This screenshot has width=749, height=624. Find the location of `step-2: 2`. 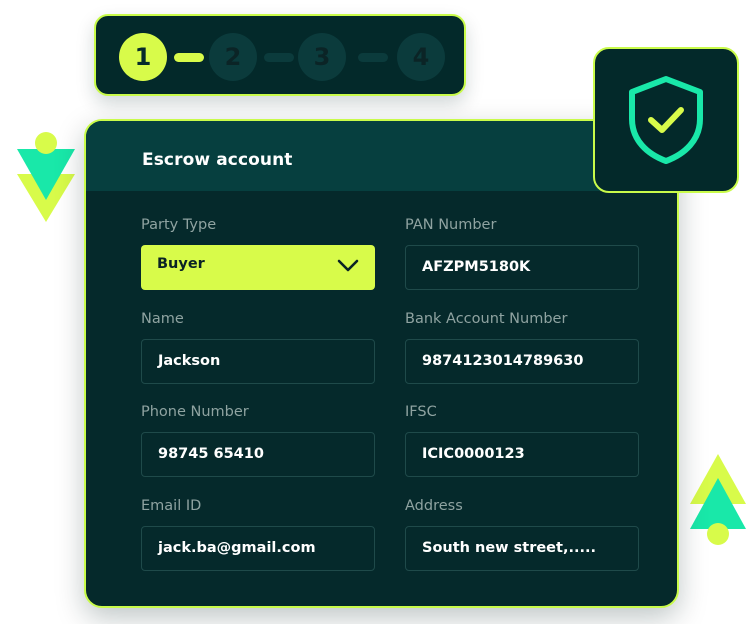

step-2: 2 is located at coordinates (233, 57).